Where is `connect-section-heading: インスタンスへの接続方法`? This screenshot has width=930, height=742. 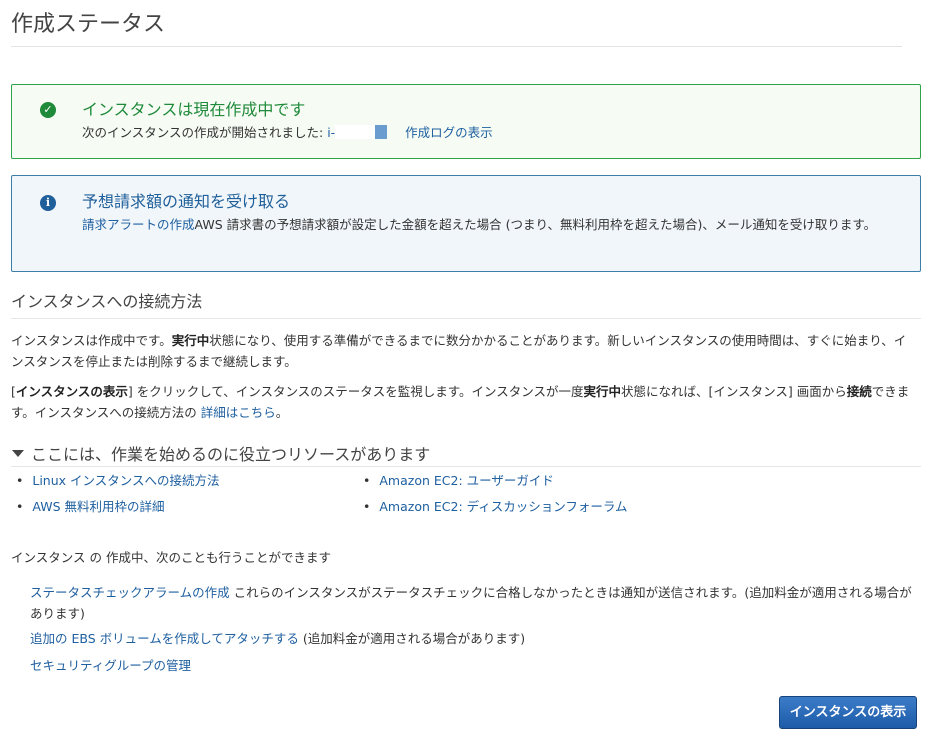 connect-section-heading: インスタンスへの接続方法 is located at coordinates (107, 301).